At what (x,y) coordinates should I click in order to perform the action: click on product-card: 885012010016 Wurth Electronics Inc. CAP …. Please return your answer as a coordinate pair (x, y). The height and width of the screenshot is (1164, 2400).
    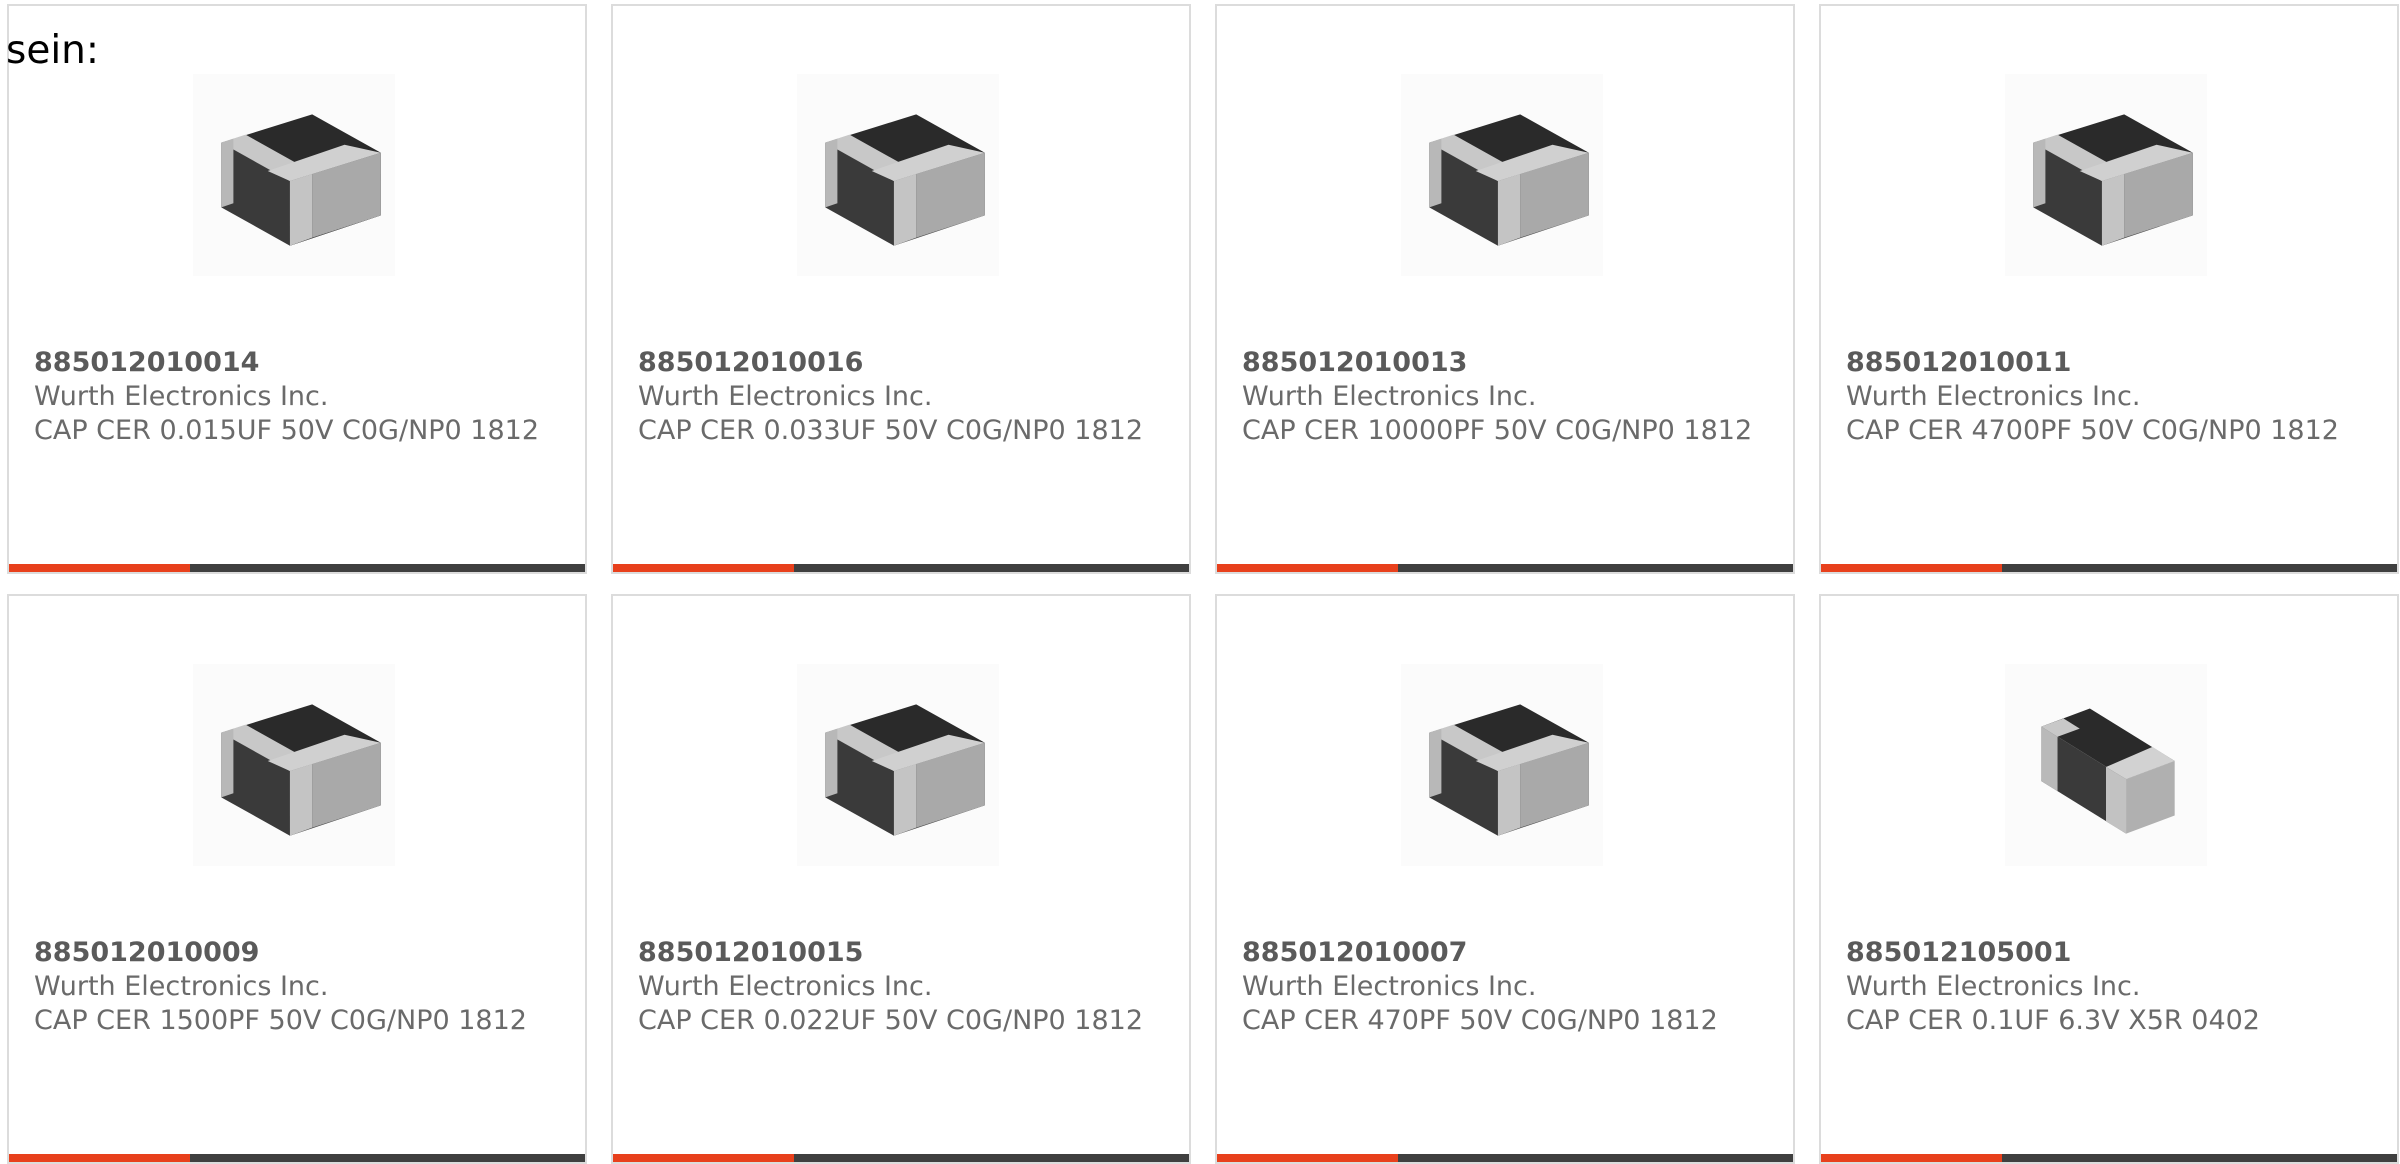
    Looking at the image, I should click on (901, 289).